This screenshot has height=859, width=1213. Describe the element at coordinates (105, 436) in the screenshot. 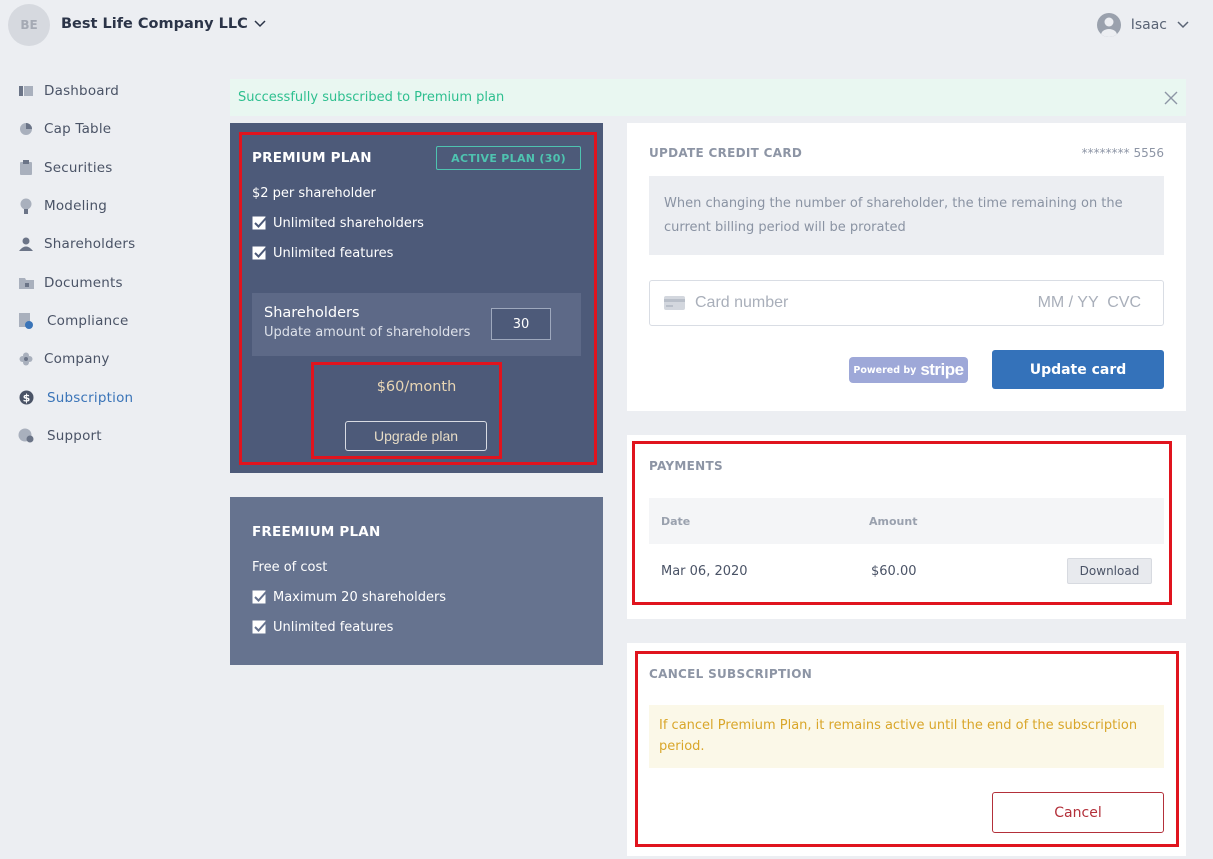

I see `sidebar-item-support: Support` at that location.